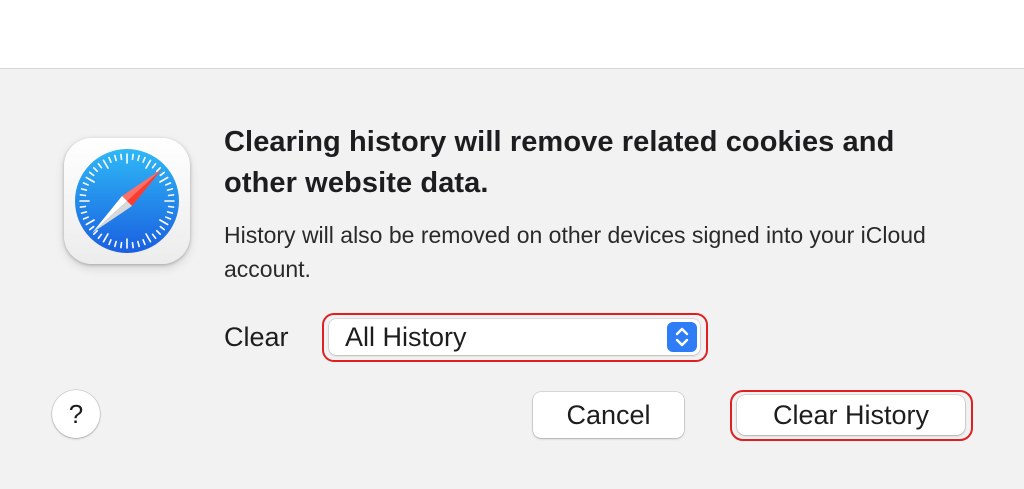 This screenshot has width=1024, height=489. What do you see at coordinates (608, 415) in the screenshot?
I see `cancel-button: Cancel` at bounding box center [608, 415].